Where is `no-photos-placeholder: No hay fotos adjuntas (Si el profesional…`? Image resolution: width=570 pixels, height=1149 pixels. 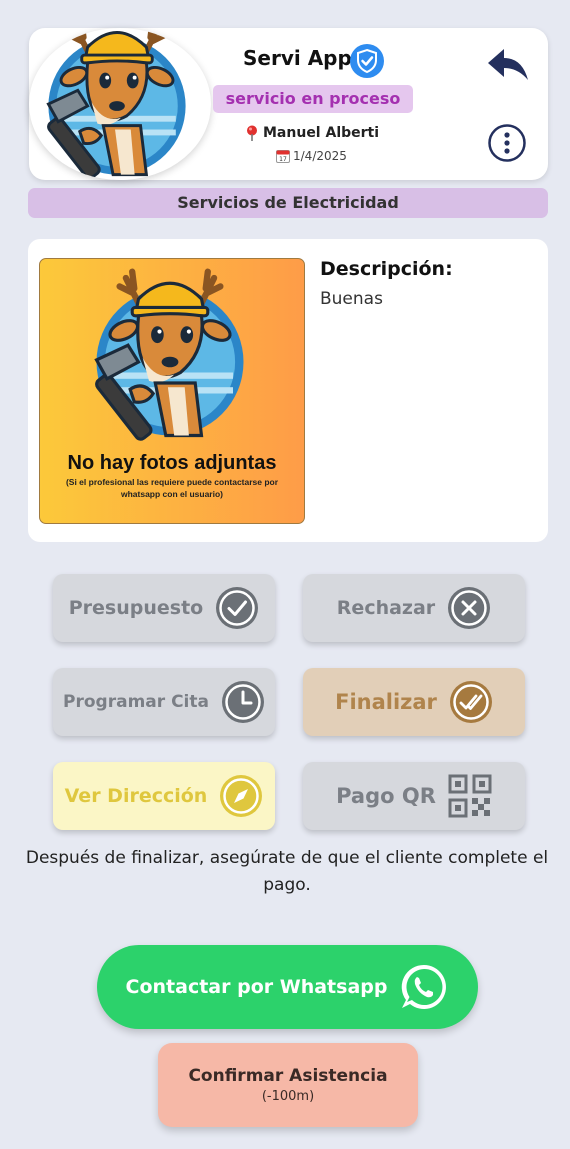
no-photos-placeholder: No hay fotos adjuntas (Si el profesional… is located at coordinates (172, 391).